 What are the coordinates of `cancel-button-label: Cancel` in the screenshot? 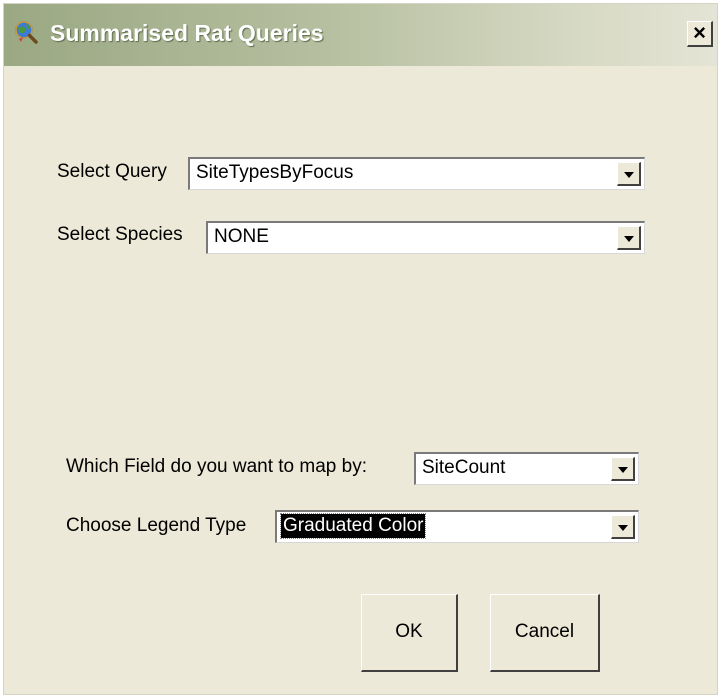 It's located at (544, 631).